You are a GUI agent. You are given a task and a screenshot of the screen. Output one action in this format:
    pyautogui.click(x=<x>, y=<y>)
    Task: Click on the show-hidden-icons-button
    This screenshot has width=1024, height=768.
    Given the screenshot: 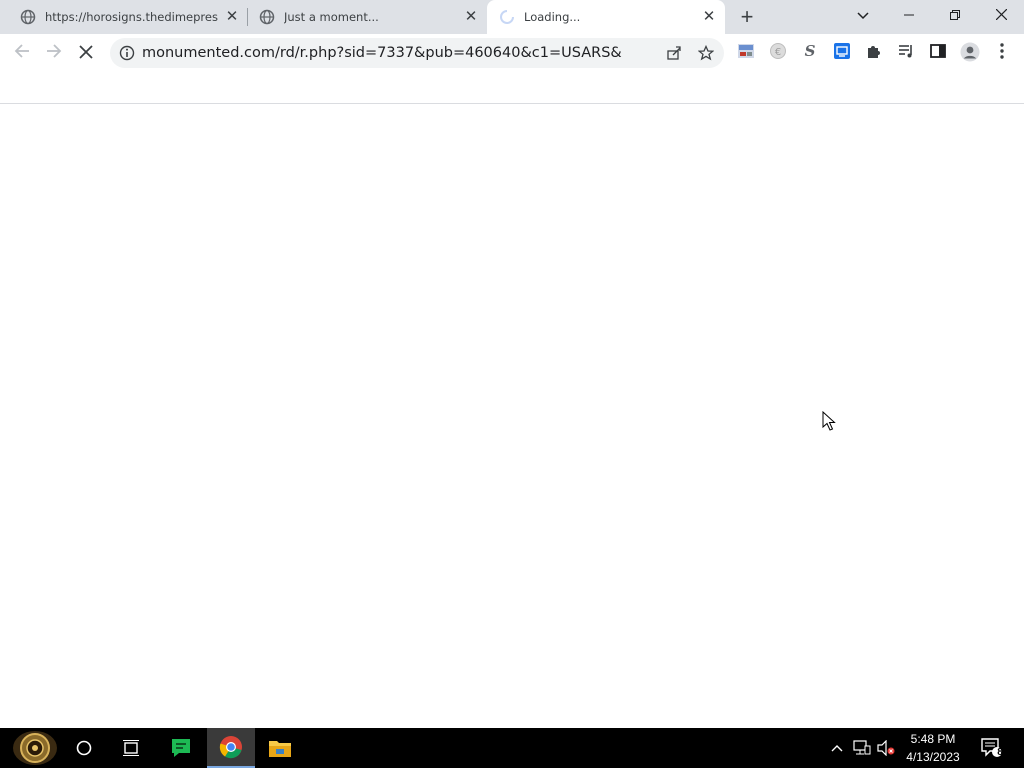 What is the action you would take?
    pyautogui.click(x=837, y=748)
    